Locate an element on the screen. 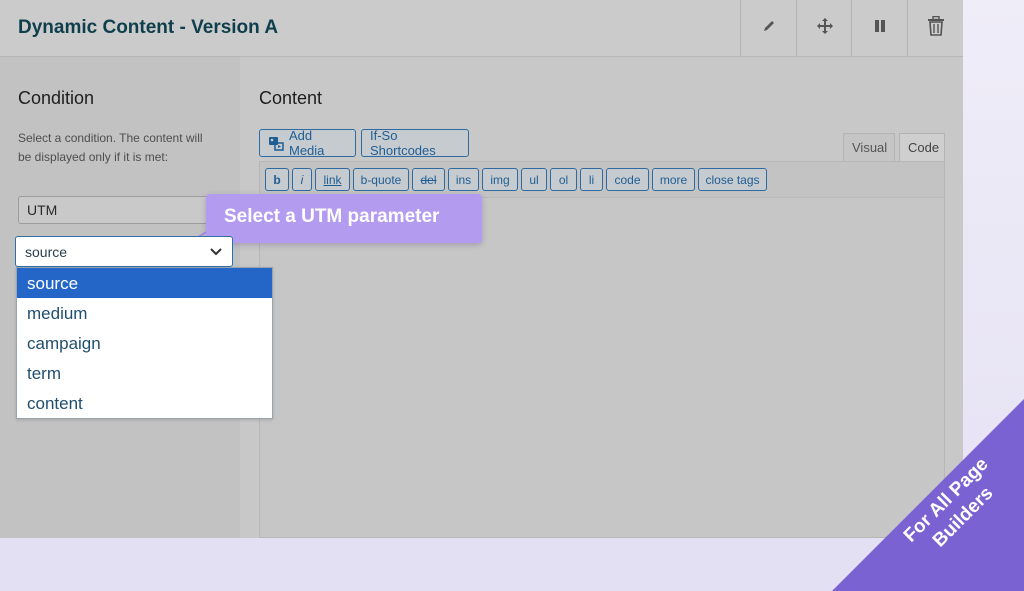 The height and width of the screenshot is (591, 1024). quicktag-img: img is located at coordinates (500, 179).